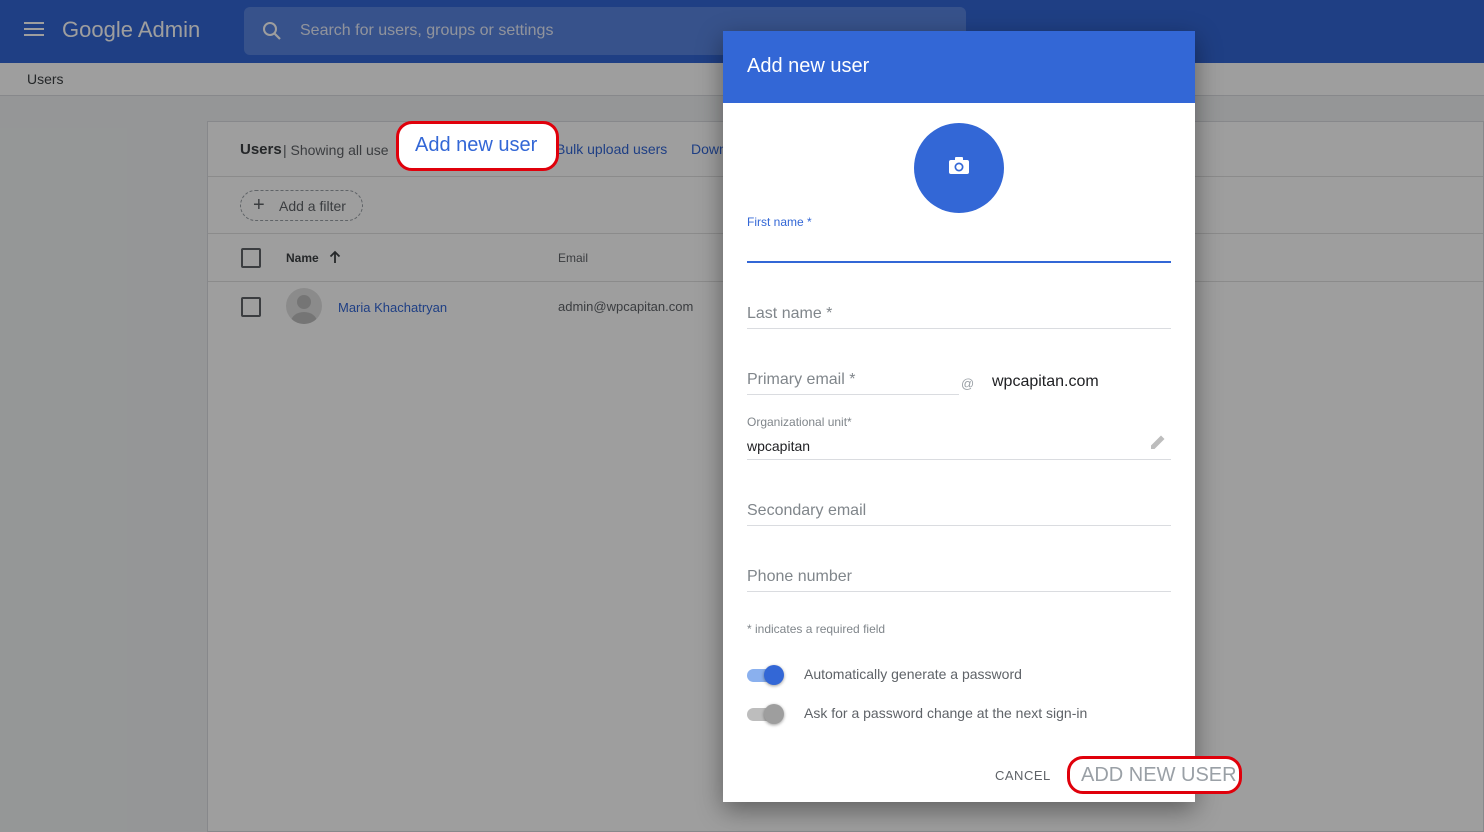  What do you see at coordinates (816, 629) in the screenshot?
I see `required-field-note: * indicates a required field` at bounding box center [816, 629].